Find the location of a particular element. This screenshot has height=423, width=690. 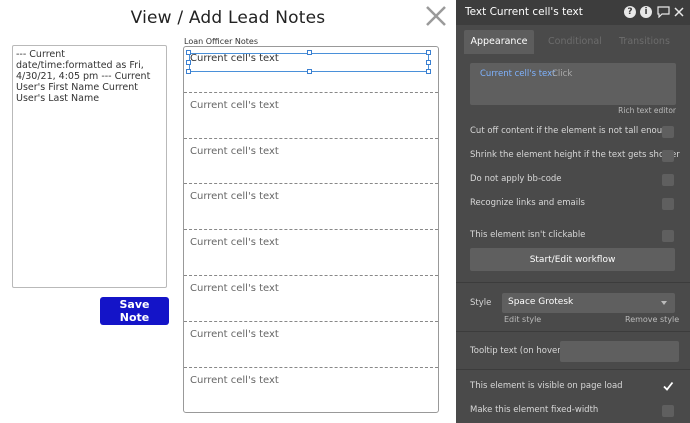

visible-on-load-label: This element is visible on page load is located at coordinates (546, 386).